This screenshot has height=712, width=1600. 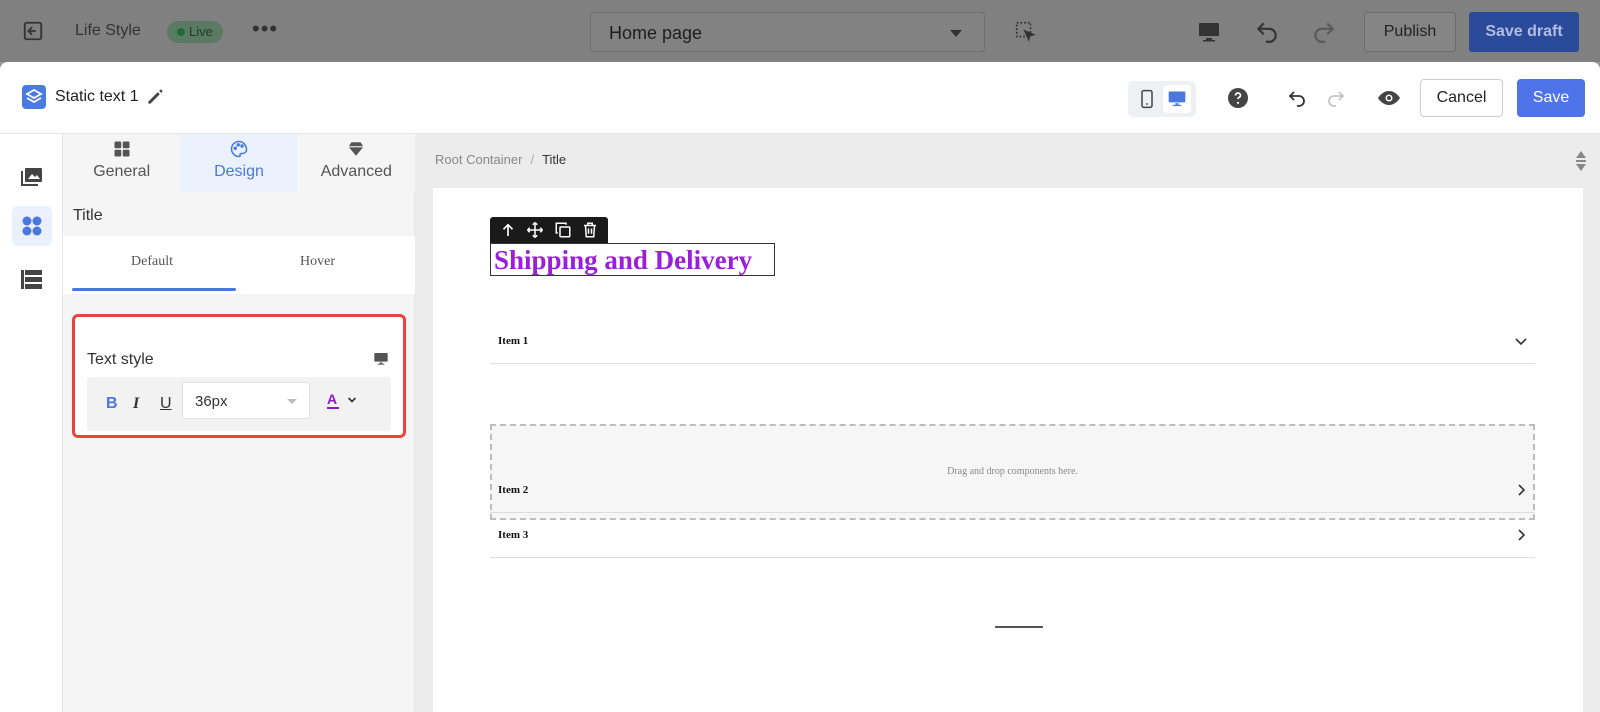 I want to click on scroll-handle-icon, so click(x=1581, y=161).